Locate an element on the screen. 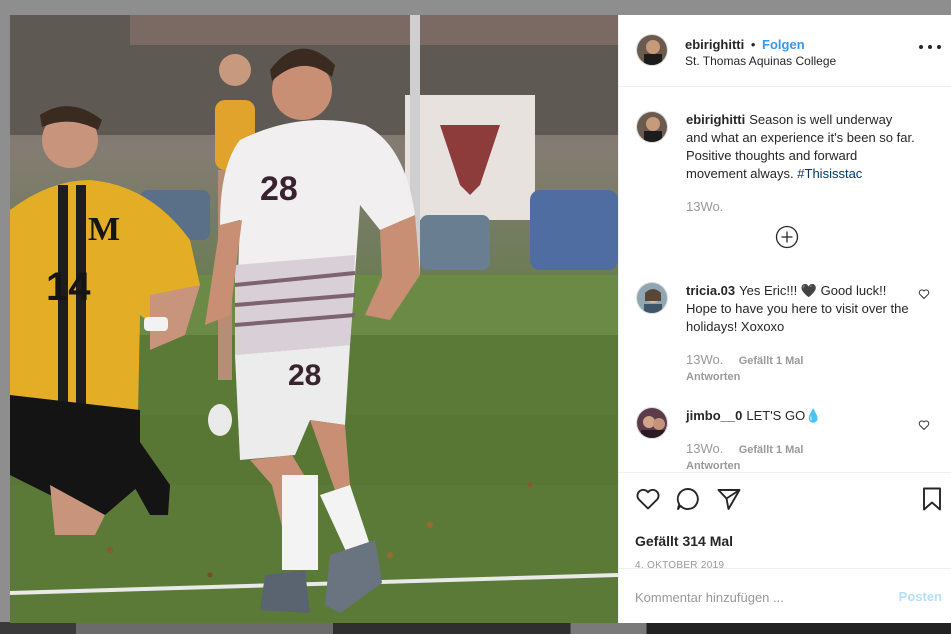 Image resolution: width=951 pixels, height=634 pixels. opponent-jersey-letter: M is located at coordinates (104, 229).